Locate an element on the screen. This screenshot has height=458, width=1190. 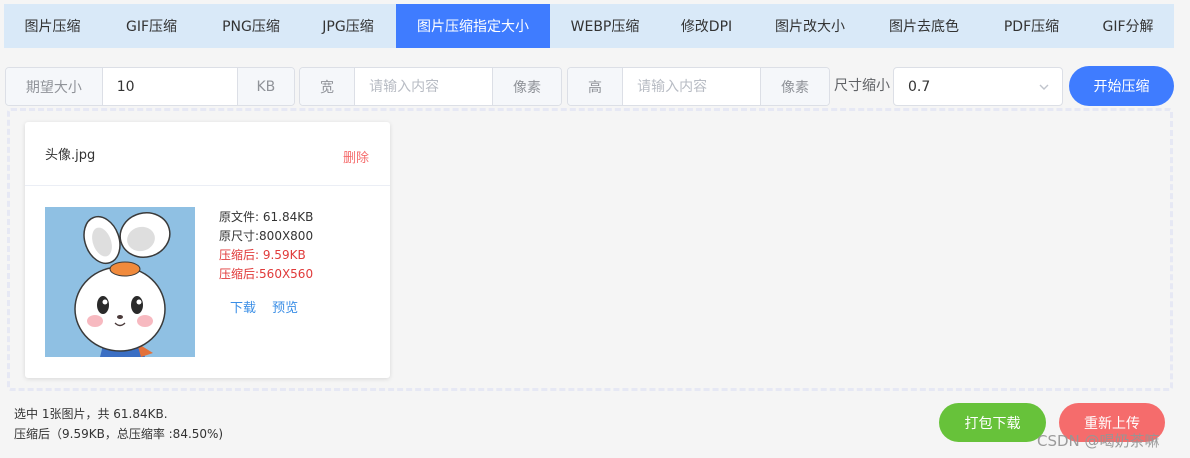
tab-remove-background: 图片去底色 is located at coordinates (924, 26).